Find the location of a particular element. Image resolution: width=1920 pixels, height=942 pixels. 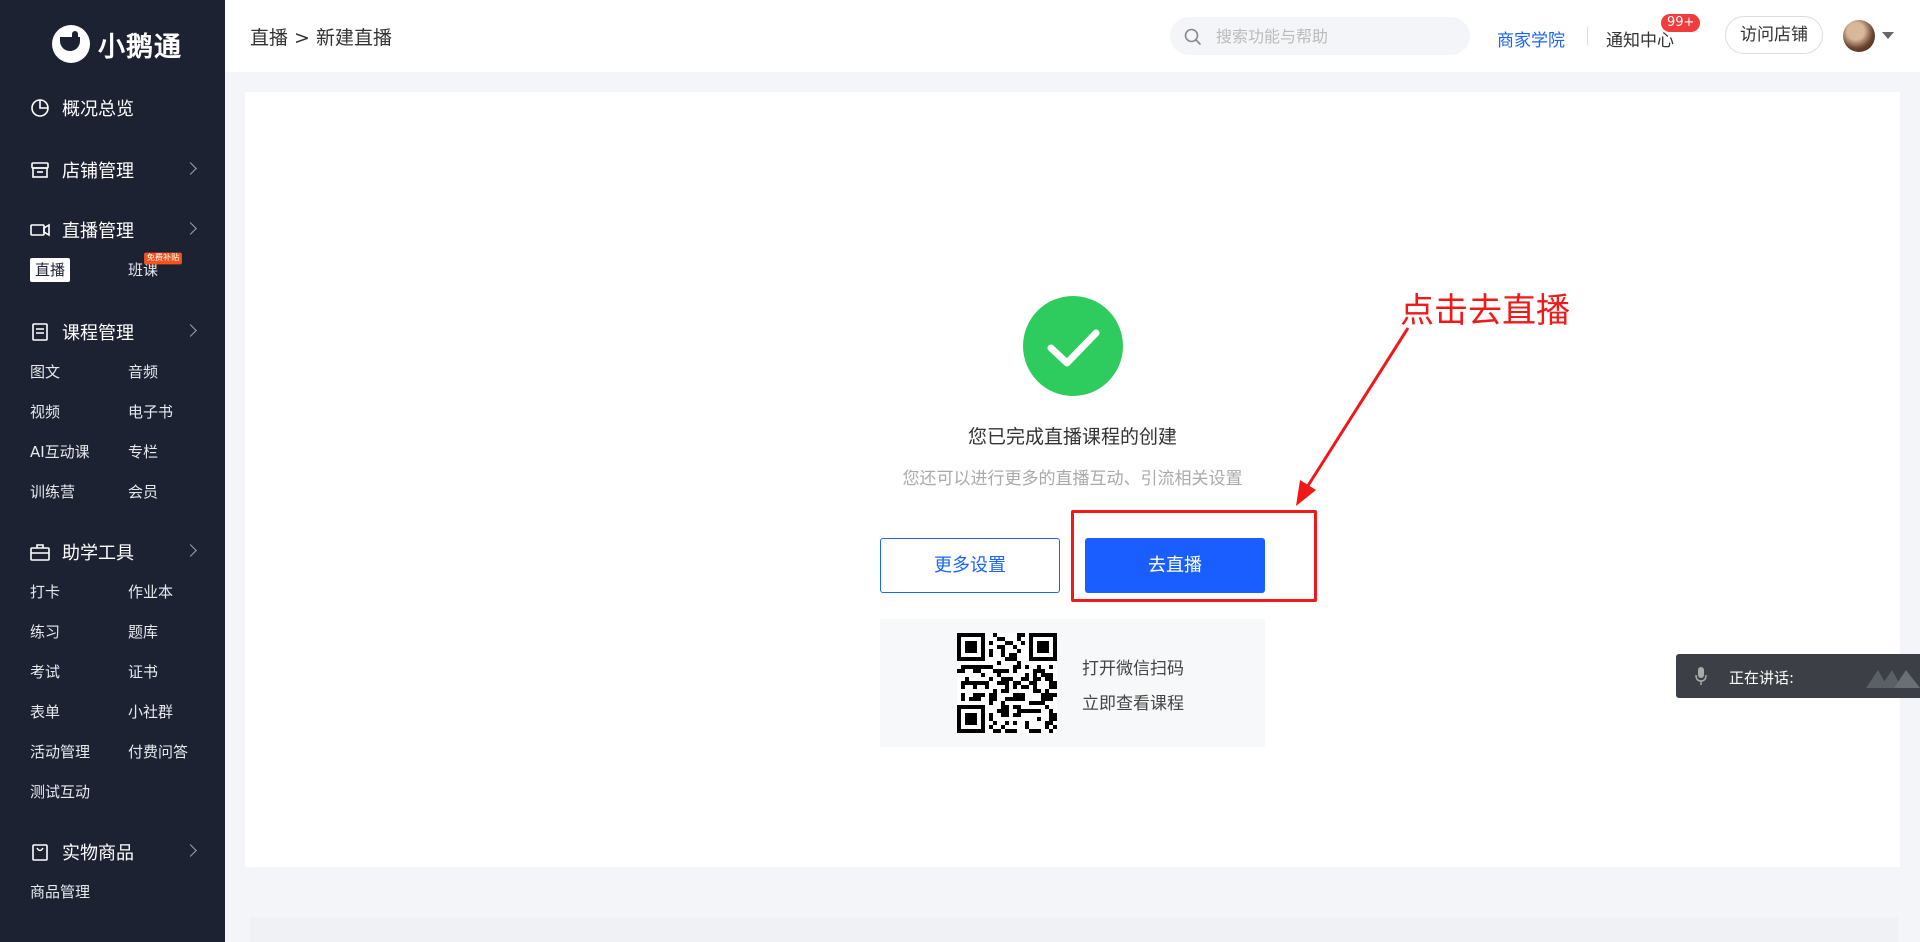

sidebar-item-label: 打卡 is located at coordinates (45, 592).